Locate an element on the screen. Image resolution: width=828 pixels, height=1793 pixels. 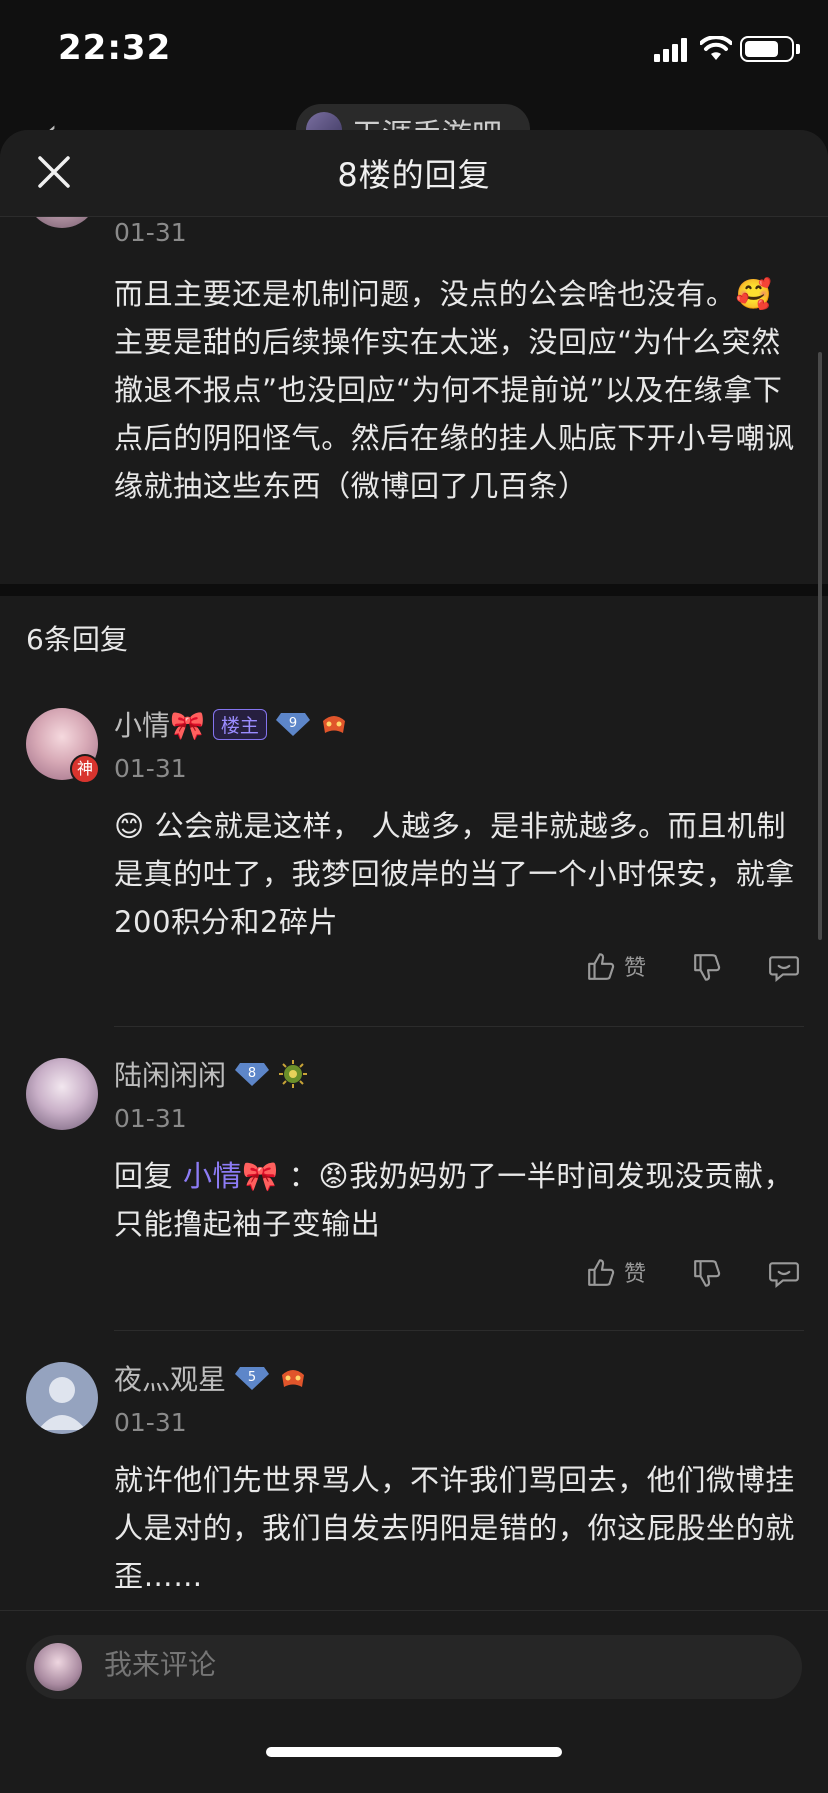
user-meta: 陆闲闲闲 8 is located at coordinates (211, 1074).